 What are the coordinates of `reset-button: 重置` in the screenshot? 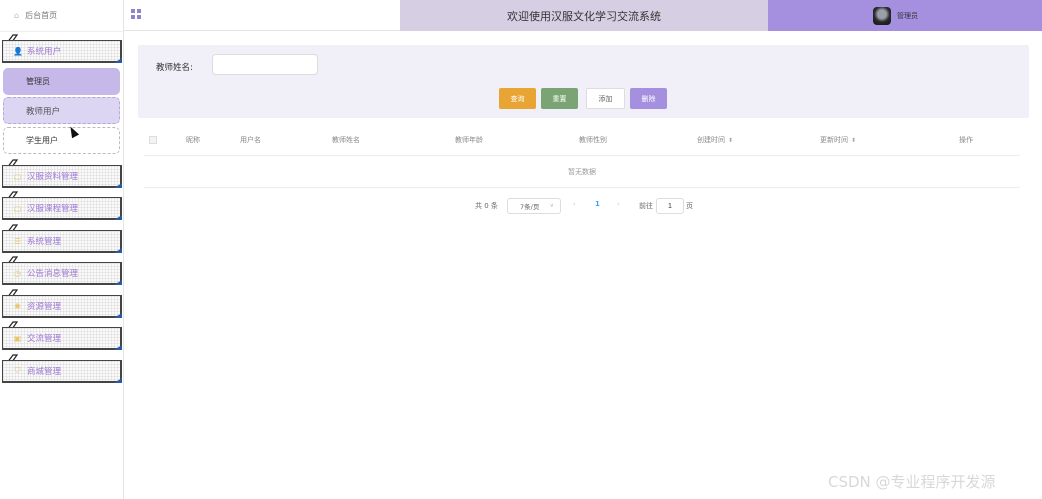 It's located at (559, 98).